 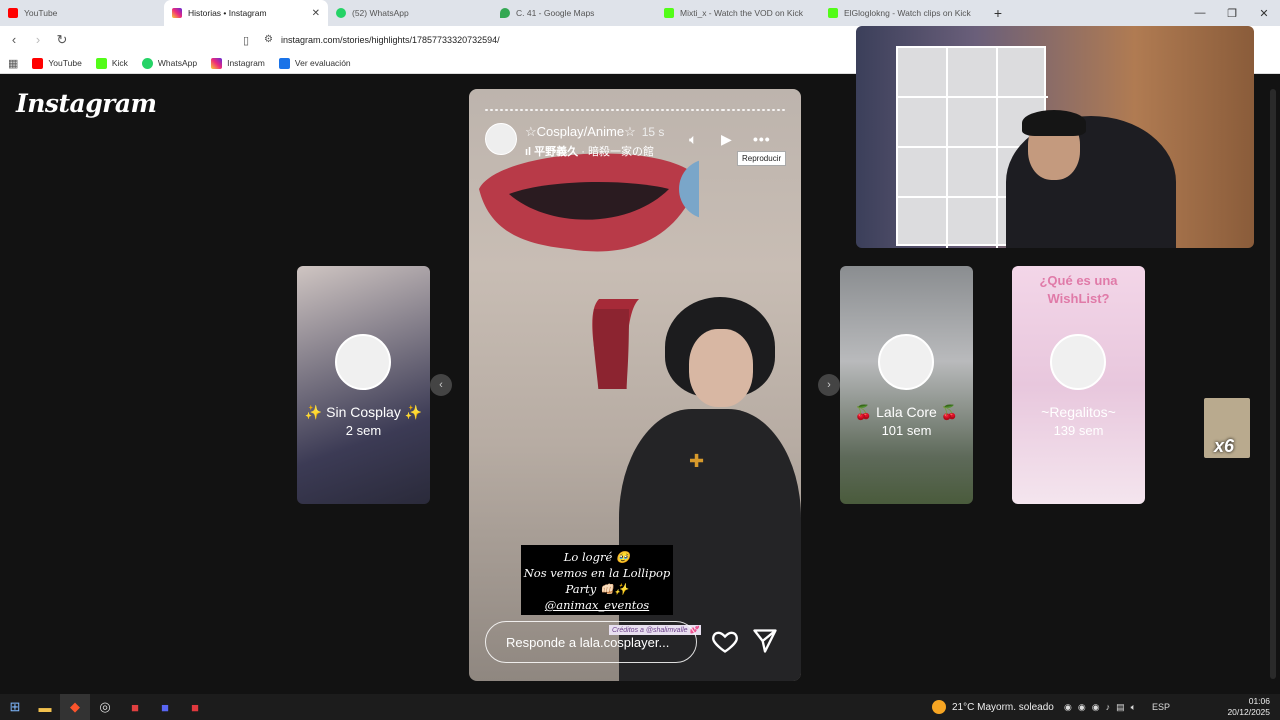 I want to click on forward-arrow-icon: ›, so click(x=38, y=40).